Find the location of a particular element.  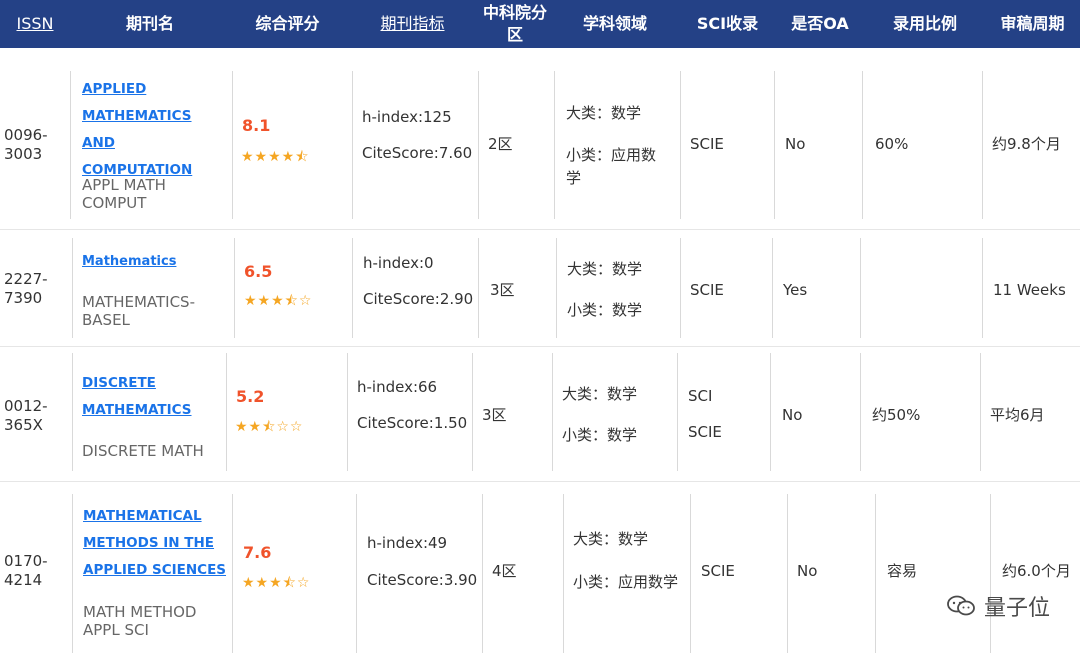

score-value: 5.2 is located at coordinates (250, 396).